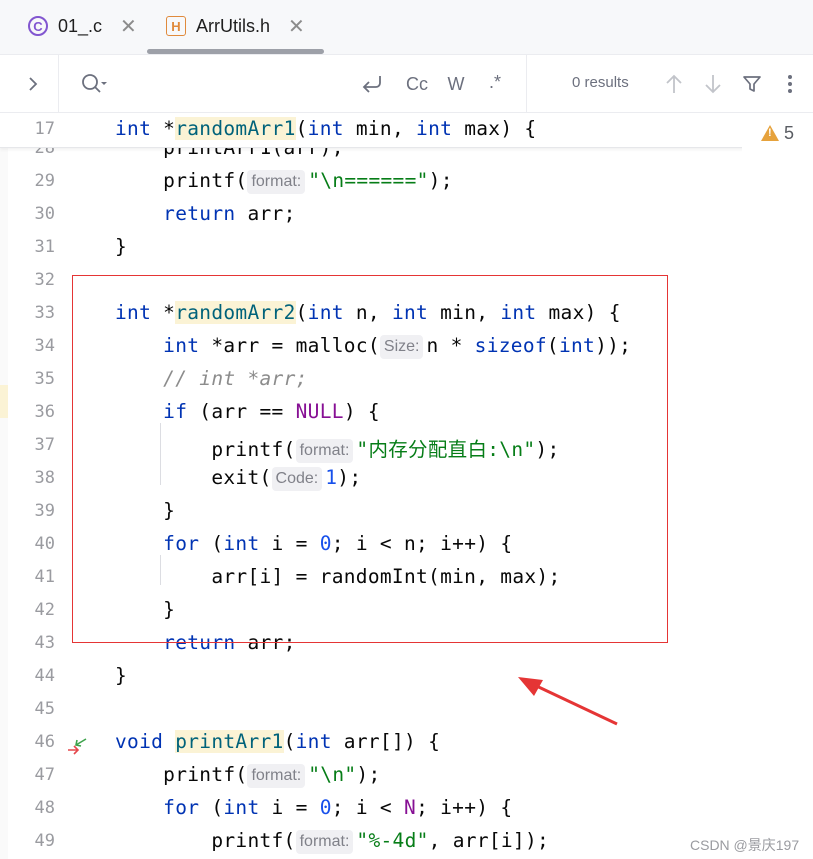  I want to click on warning-count: 5, so click(788, 132).